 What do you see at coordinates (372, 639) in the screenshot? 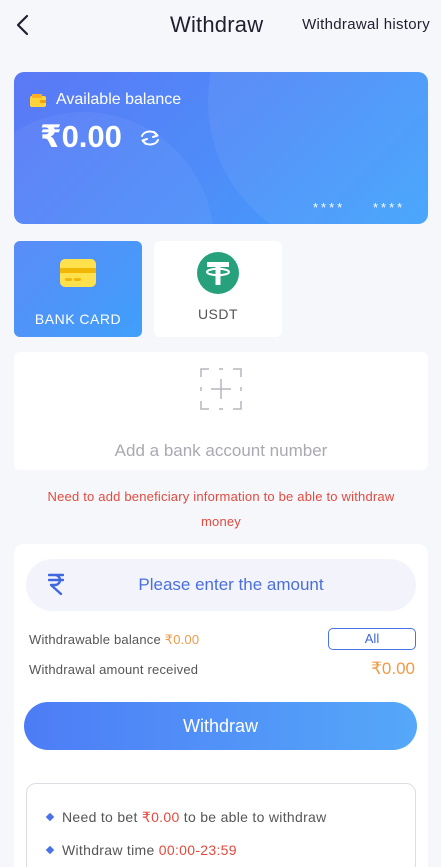
I see `all-button: All` at bounding box center [372, 639].